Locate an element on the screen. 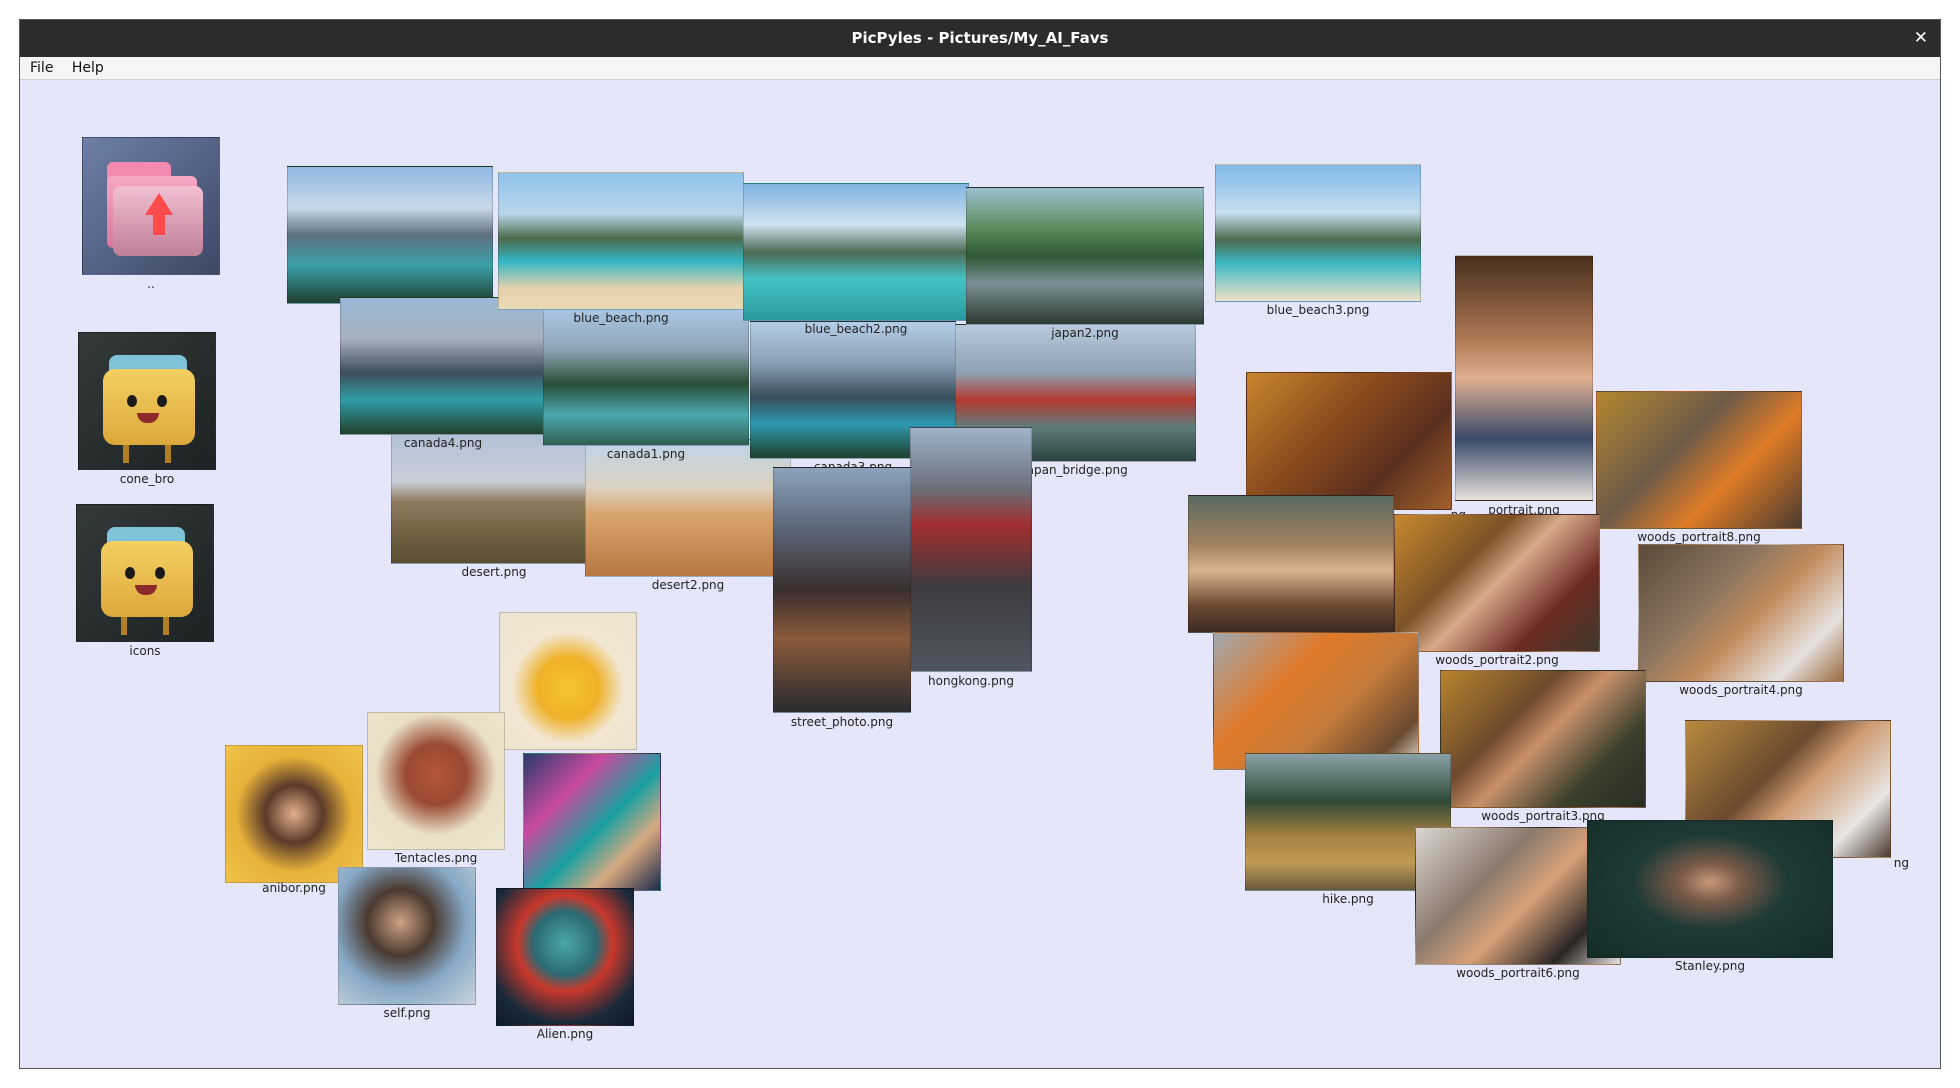 This screenshot has height=1088, width=1960. folder-cone-bro: cone_bro is located at coordinates (147, 409).